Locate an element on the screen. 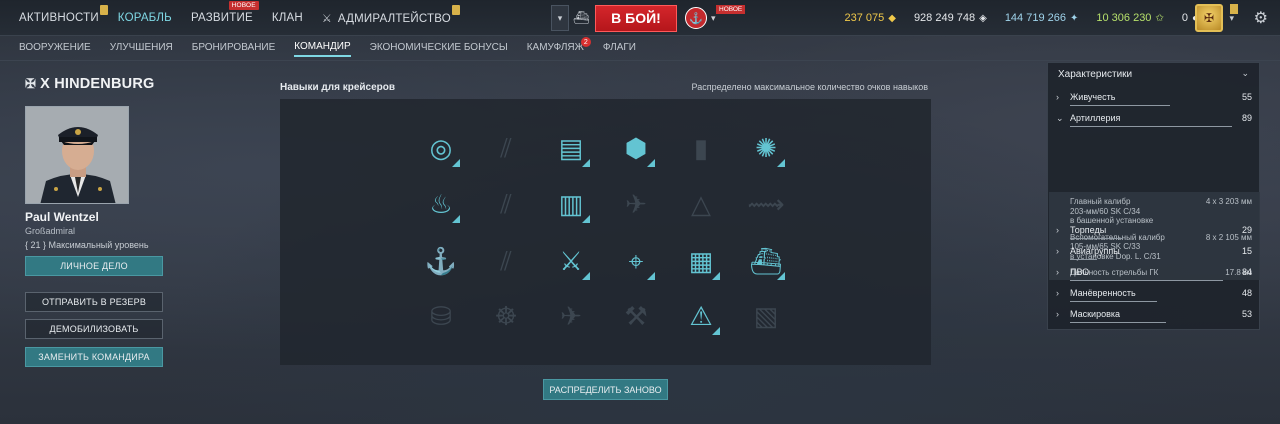 The image size is (1280, 424). nav-clan: КЛАН is located at coordinates (287, 18).